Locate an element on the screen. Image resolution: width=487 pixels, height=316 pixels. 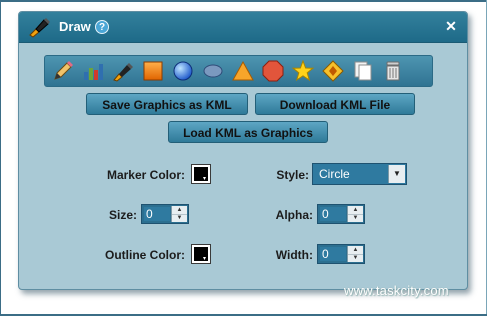
size-value: 0 is located at coordinates (157, 214).